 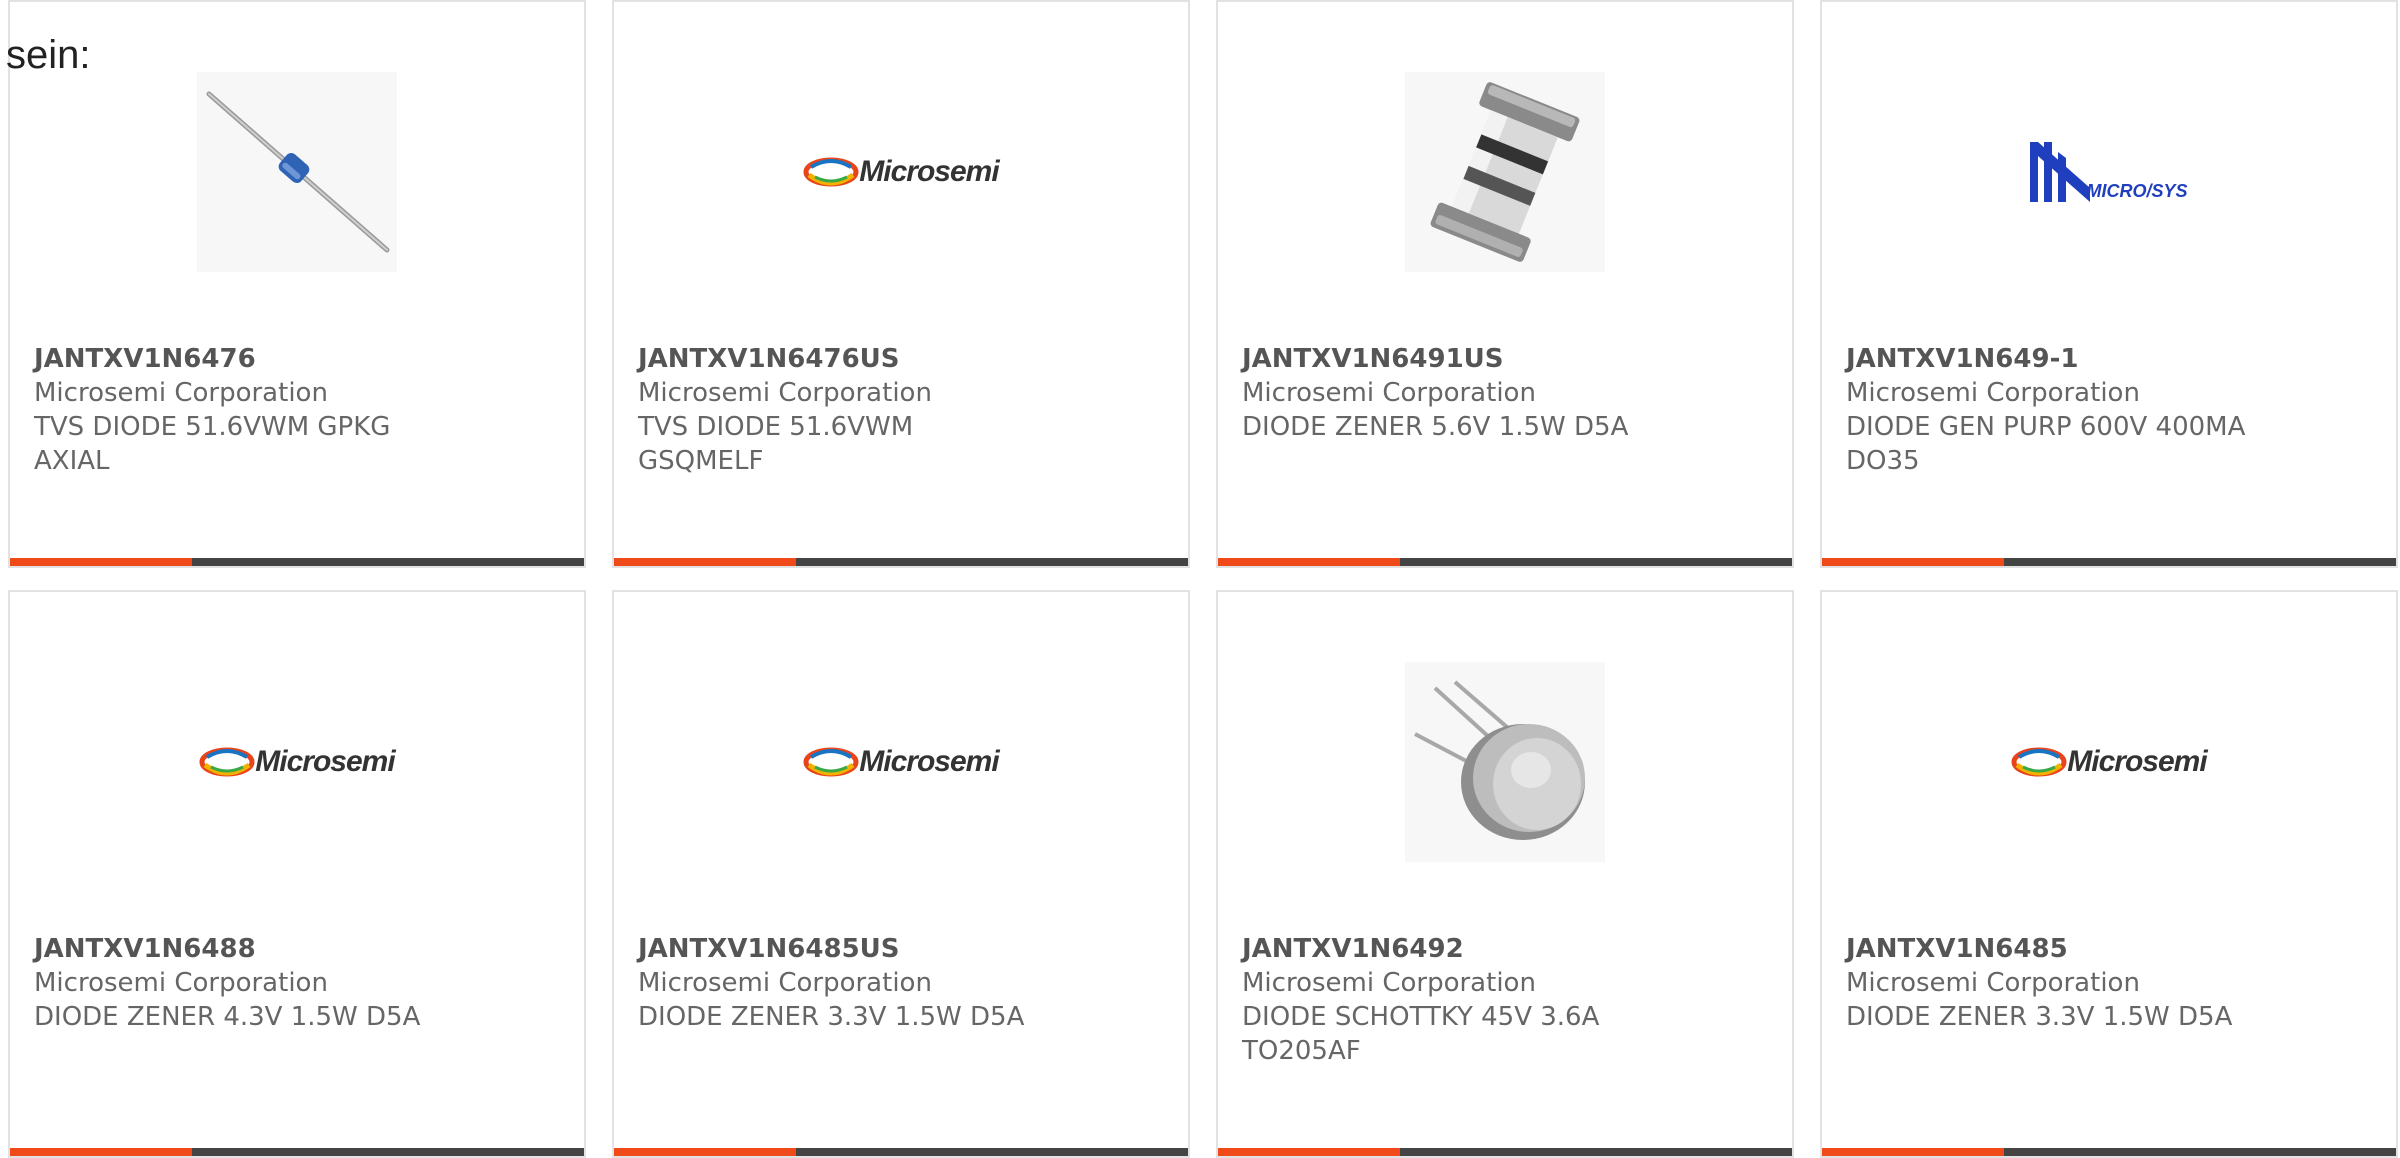 I want to click on part-number: JANTXV1N6491US, so click(x=1505, y=359).